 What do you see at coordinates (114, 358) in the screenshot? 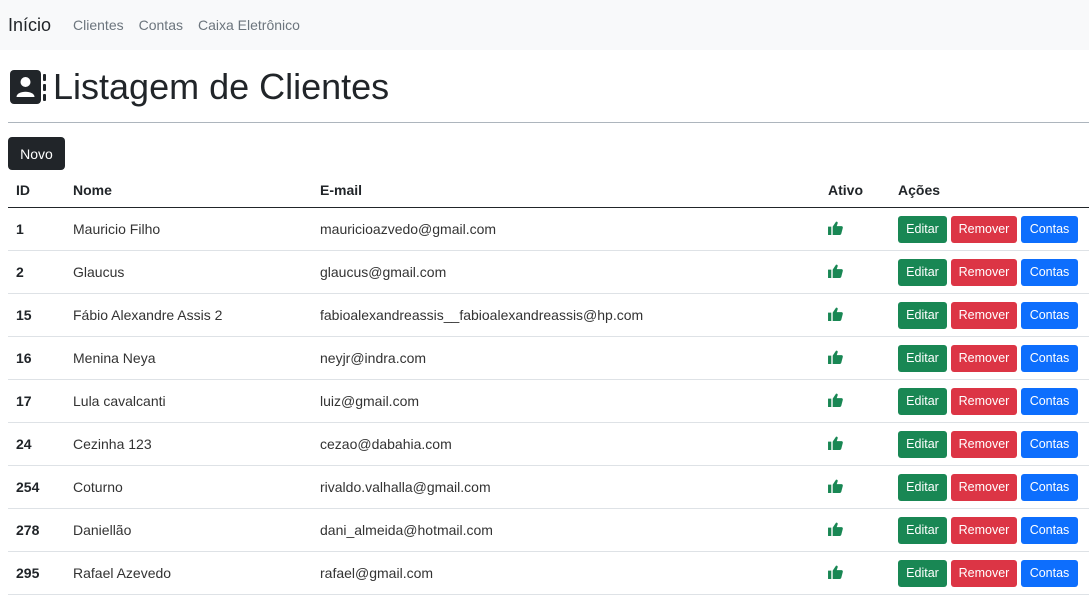
I see `cell-name: Menina Neya` at bounding box center [114, 358].